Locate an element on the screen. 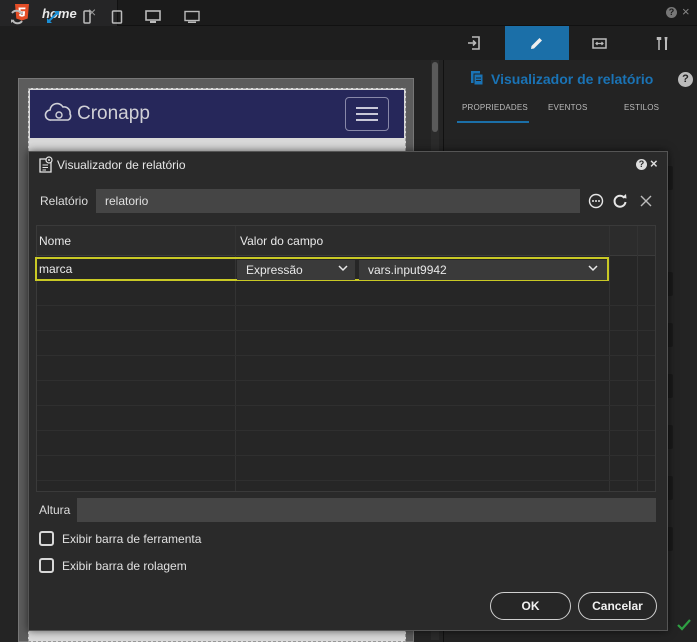 Image resolution: width=697 pixels, height=642 pixels. report-icon is located at coordinates (477, 78).